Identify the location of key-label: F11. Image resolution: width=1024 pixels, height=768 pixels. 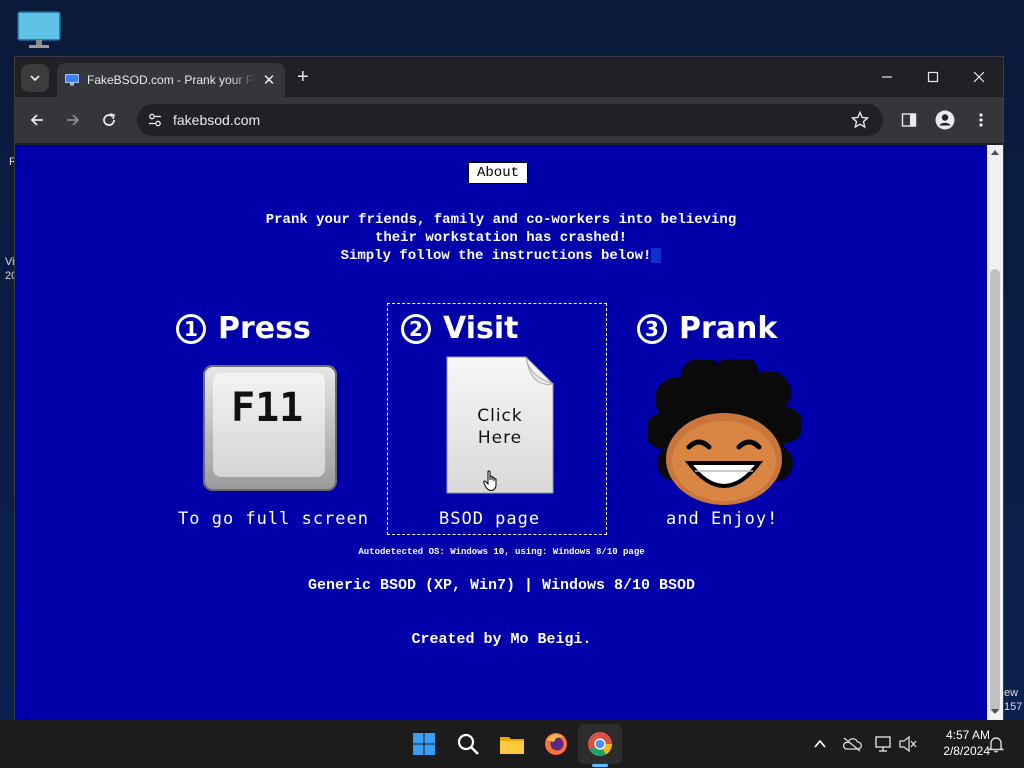
(267, 408).